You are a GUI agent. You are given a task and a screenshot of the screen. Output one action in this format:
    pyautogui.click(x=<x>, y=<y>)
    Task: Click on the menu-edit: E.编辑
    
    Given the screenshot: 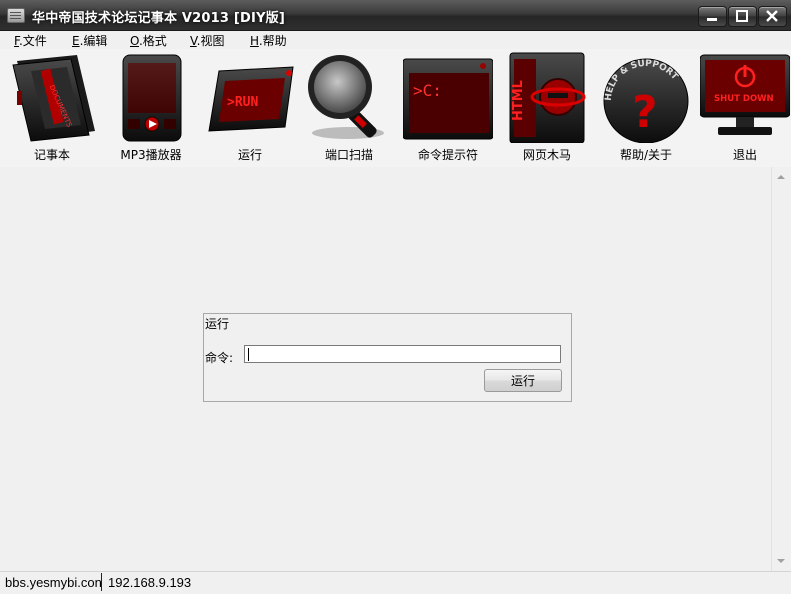 What is the action you would take?
    pyautogui.click(x=89, y=40)
    